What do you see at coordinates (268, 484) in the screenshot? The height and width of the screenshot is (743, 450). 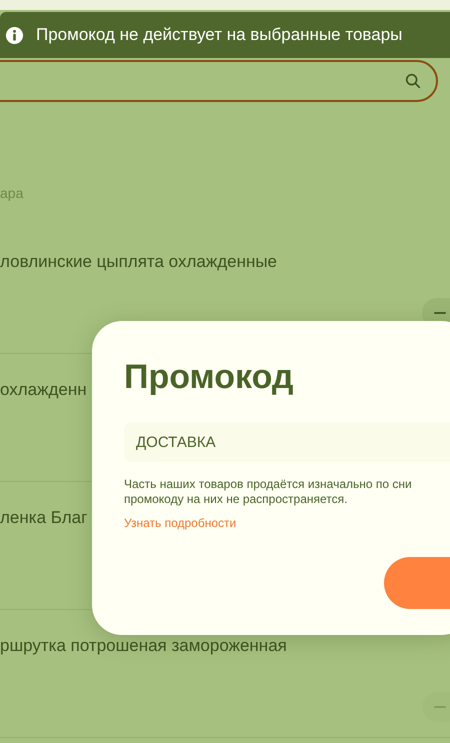 I see `note-text: Часть наших товаров продаётся изначально по сни` at bounding box center [268, 484].